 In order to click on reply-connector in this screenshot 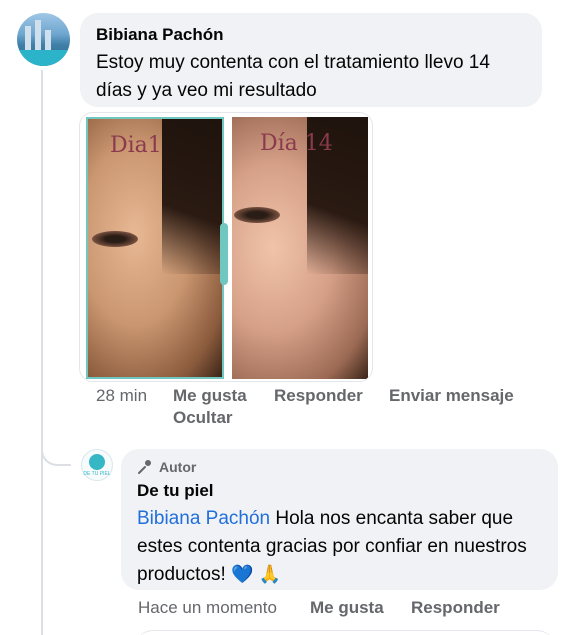, I will do `click(56, 448)`.